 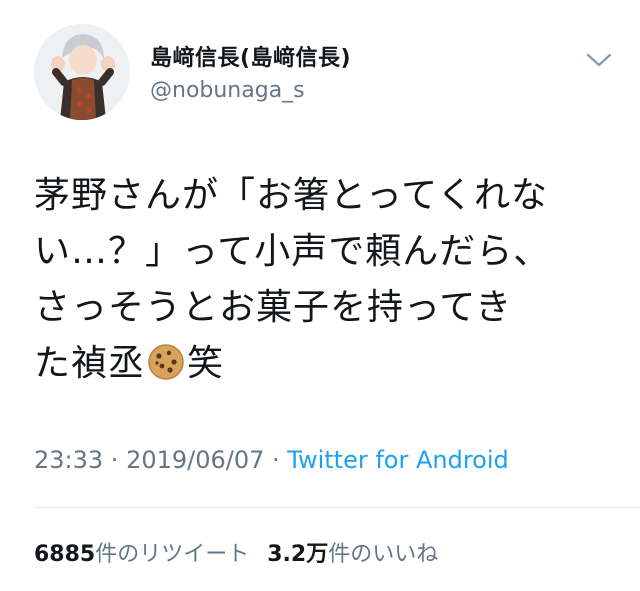 What do you see at coordinates (68, 460) in the screenshot?
I see `tweet-time: 23:33` at bounding box center [68, 460].